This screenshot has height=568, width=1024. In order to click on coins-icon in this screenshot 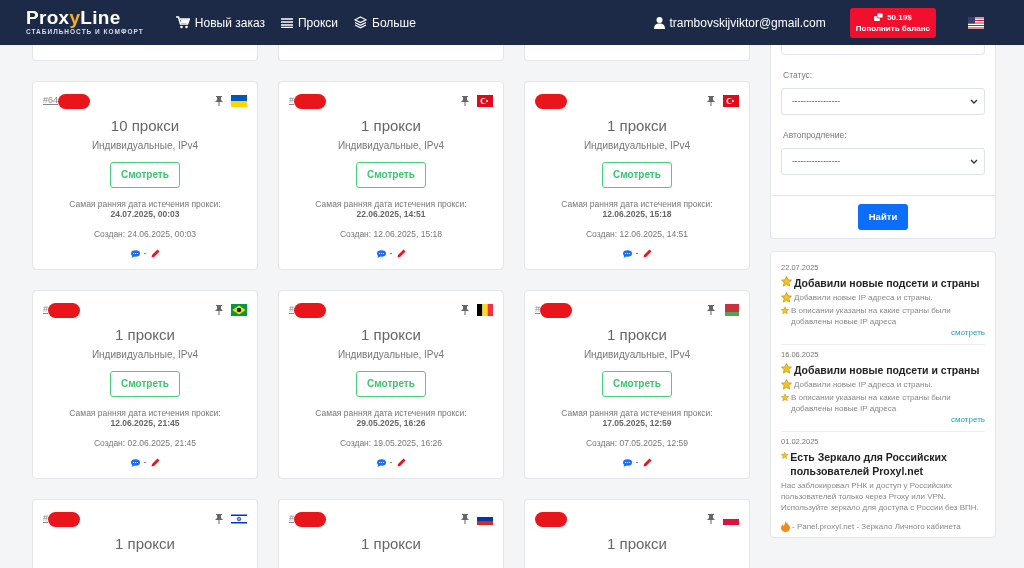, I will do `click(879, 17)`.